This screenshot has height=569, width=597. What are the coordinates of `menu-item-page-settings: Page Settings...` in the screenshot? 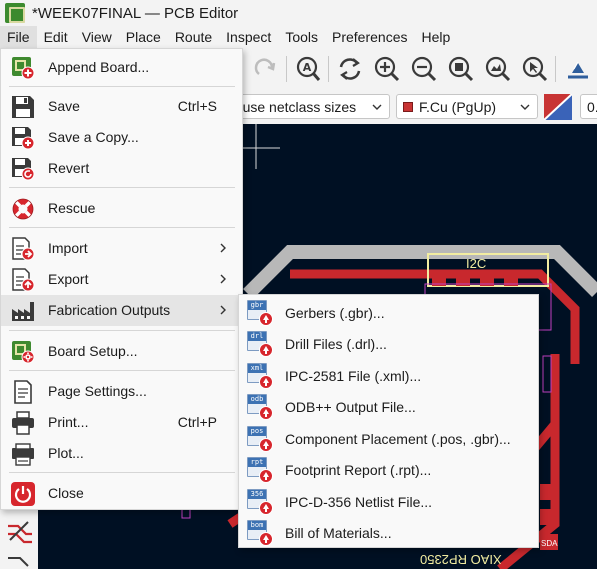 It's located at (121, 391).